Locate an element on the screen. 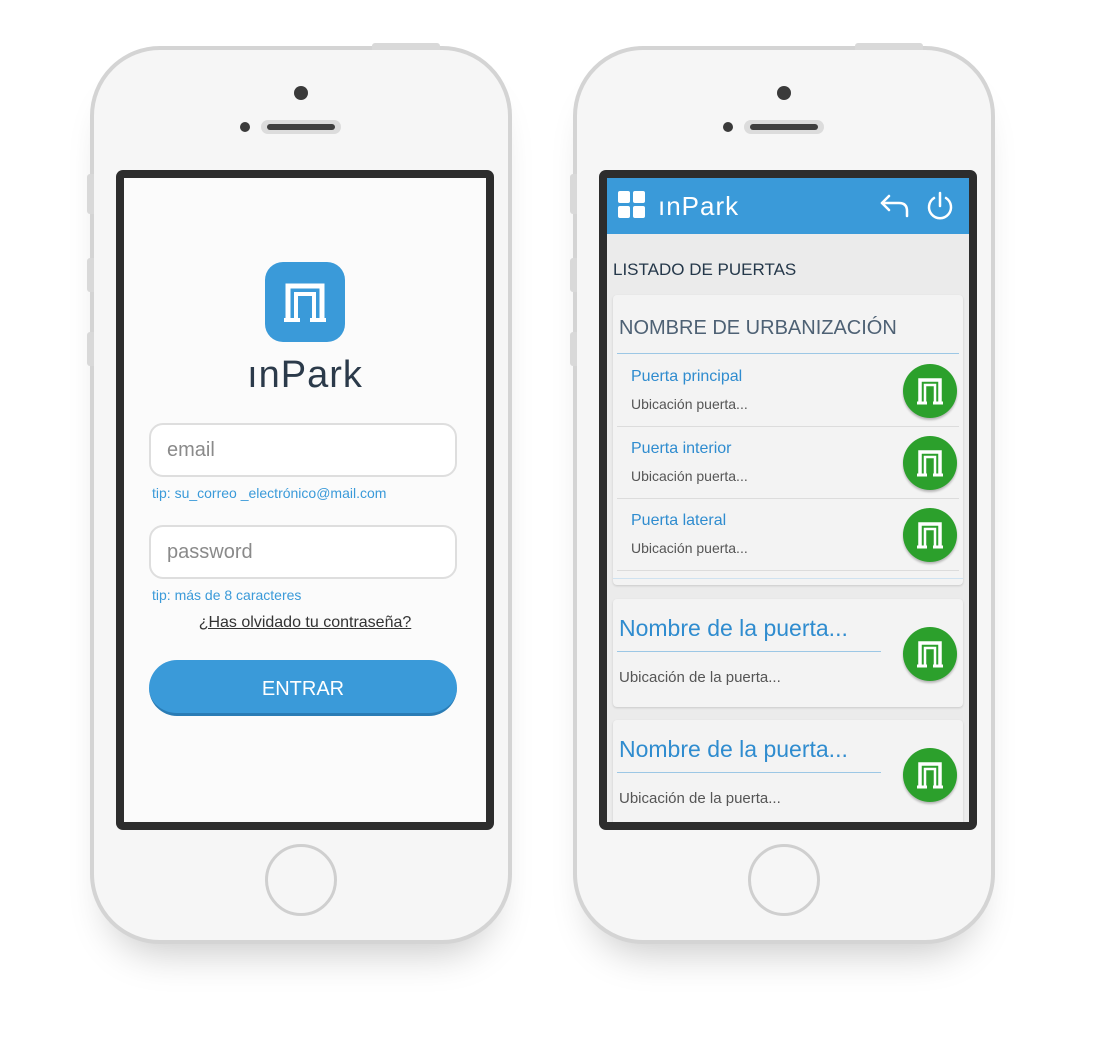 The width and height of the screenshot is (1094, 1037). app-wordmark: ınPark is located at coordinates (305, 375).